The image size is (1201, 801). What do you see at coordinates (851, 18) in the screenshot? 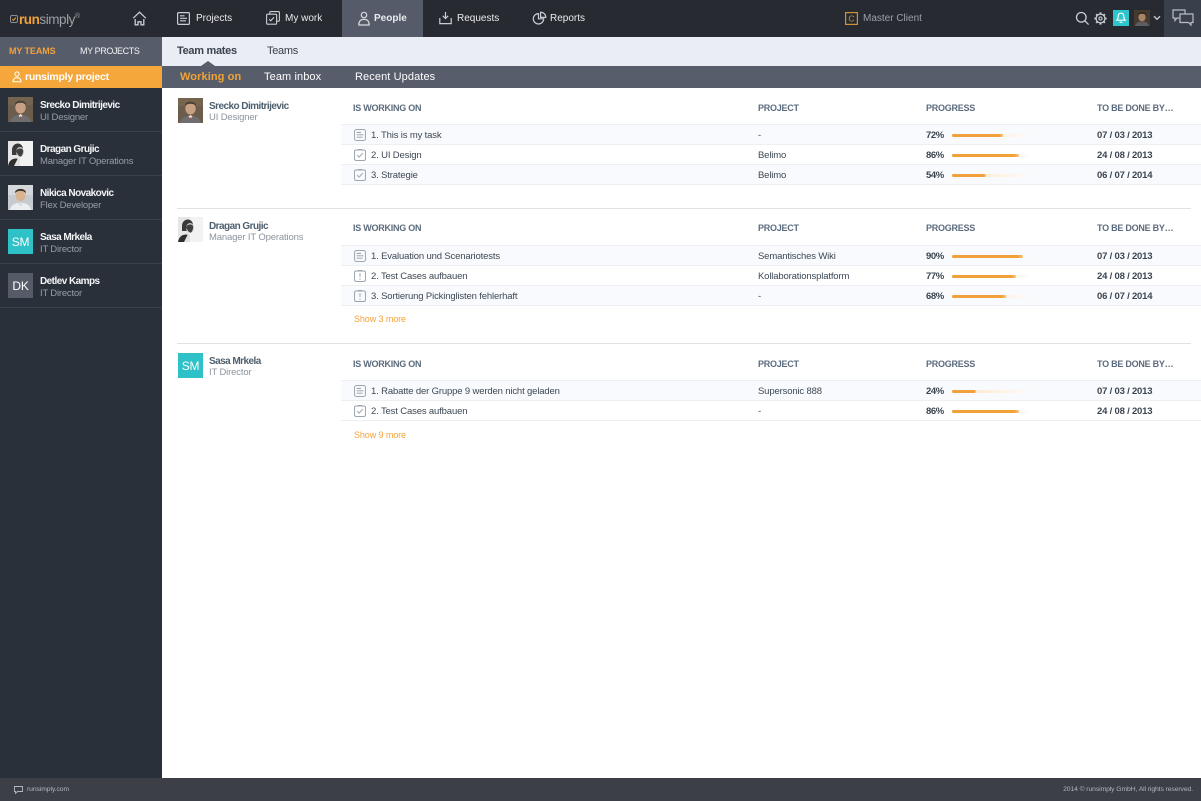
I see `svg-text: C` at bounding box center [851, 18].